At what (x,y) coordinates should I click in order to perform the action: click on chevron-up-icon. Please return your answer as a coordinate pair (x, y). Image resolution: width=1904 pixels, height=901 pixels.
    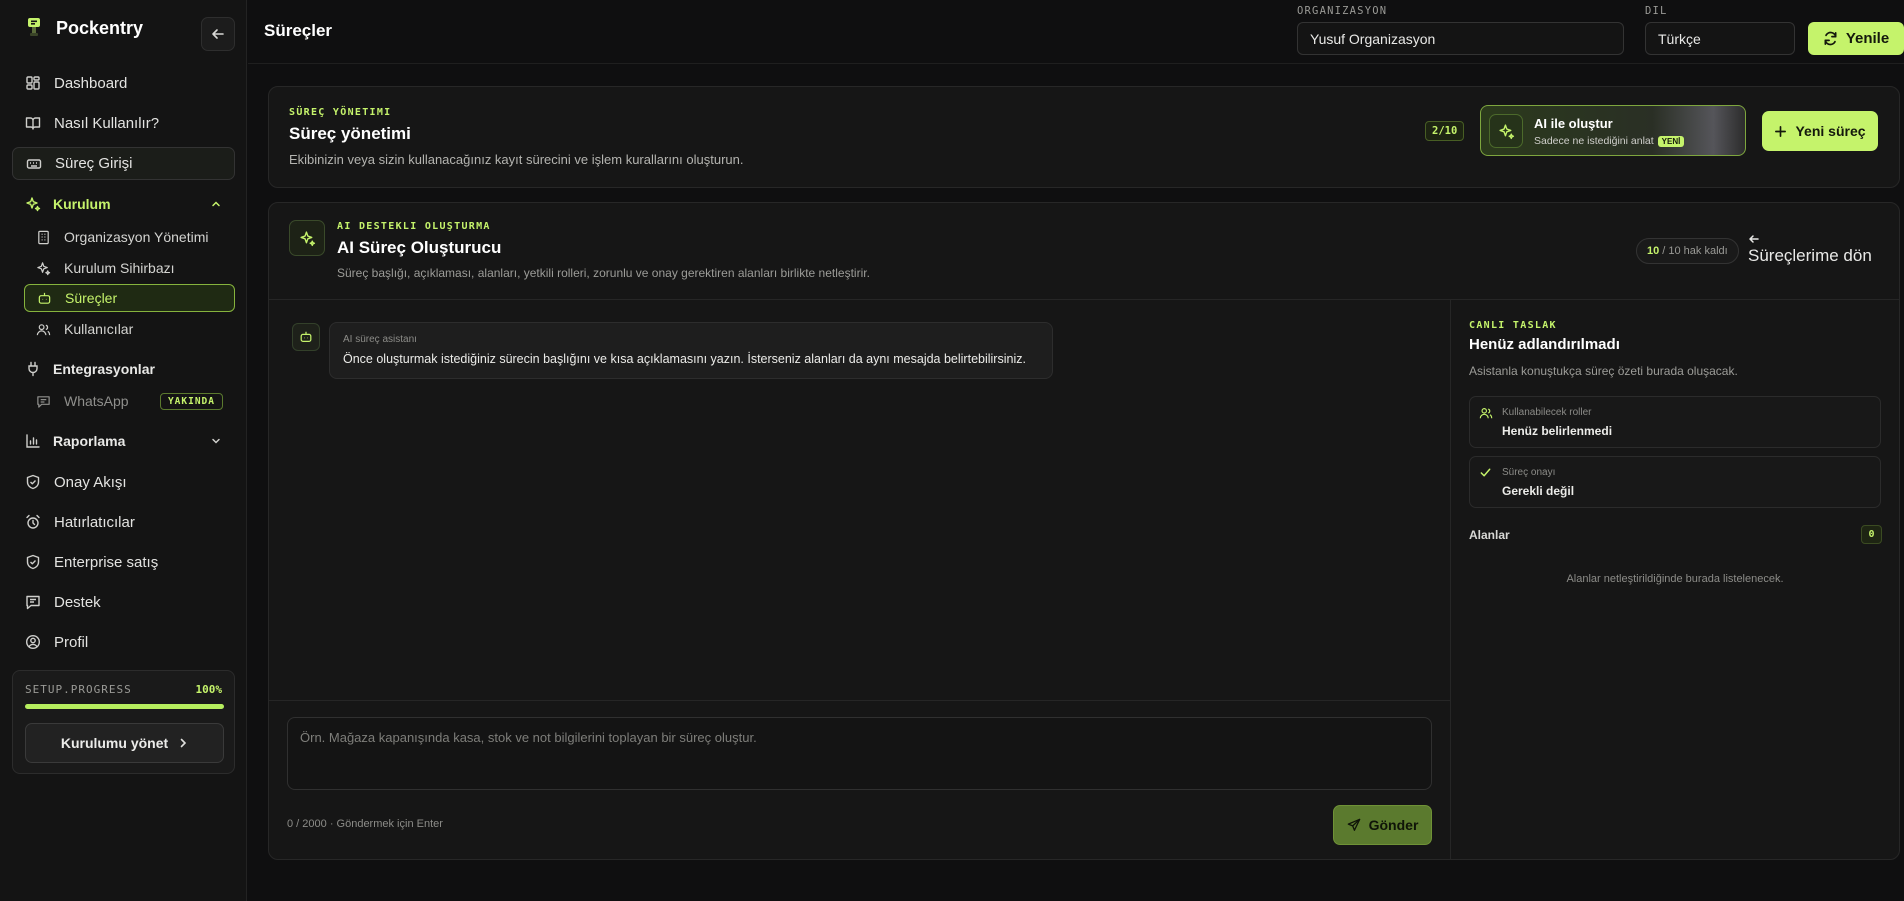
    Looking at the image, I should click on (216, 204).